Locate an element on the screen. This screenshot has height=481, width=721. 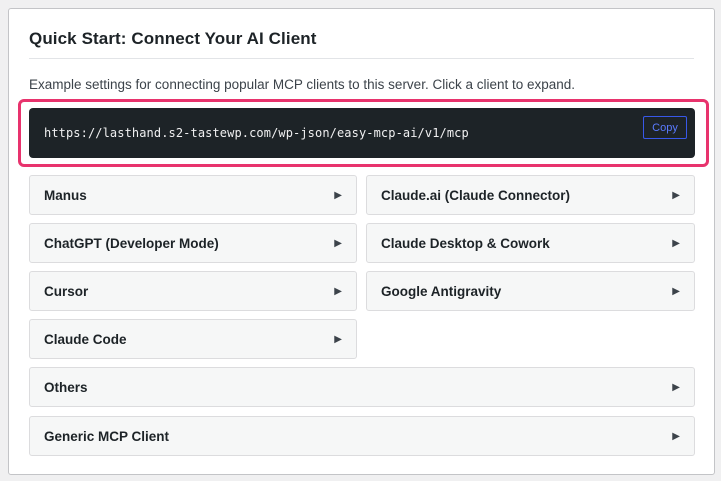
client-manus: Manus ▶ is located at coordinates (193, 195).